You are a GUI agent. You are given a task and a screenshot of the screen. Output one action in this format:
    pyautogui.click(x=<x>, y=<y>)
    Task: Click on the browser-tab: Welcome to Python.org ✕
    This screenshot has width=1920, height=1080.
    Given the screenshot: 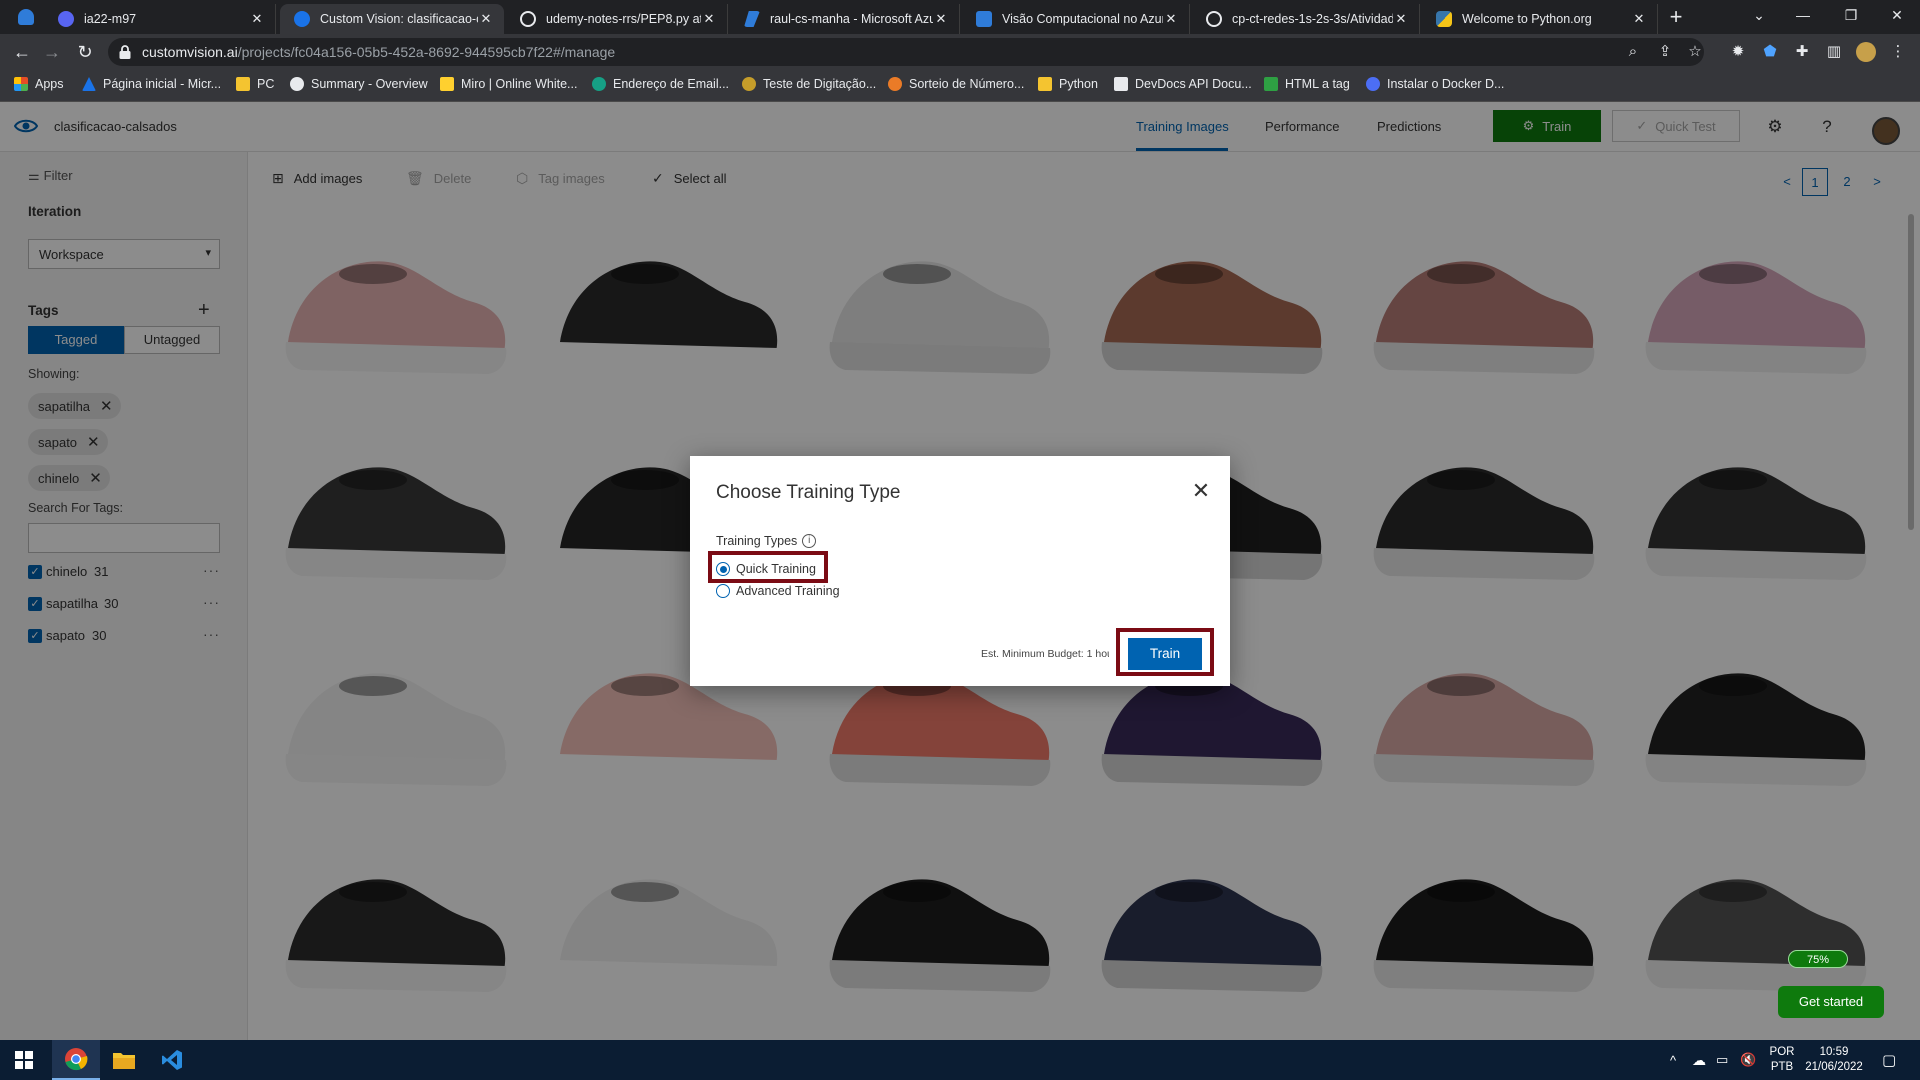 What is the action you would take?
    pyautogui.click(x=1540, y=19)
    